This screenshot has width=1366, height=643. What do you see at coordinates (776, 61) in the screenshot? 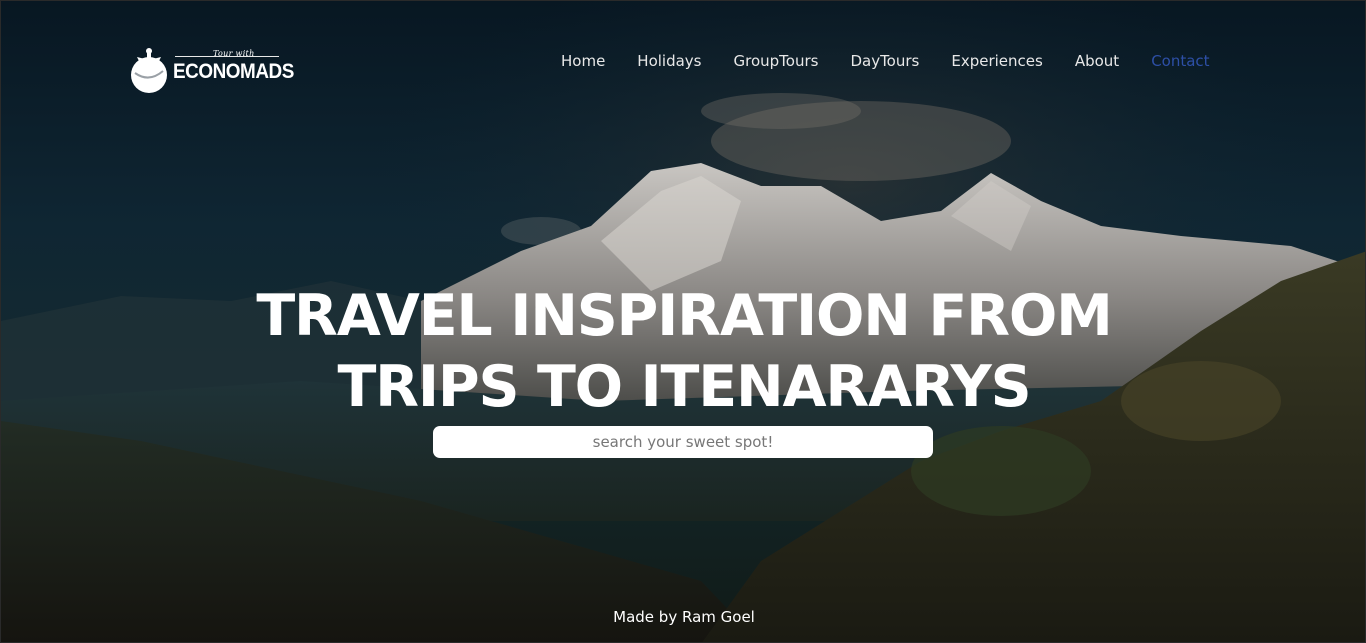
I see `nav-group-tours: GroupTours` at bounding box center [776, 61].